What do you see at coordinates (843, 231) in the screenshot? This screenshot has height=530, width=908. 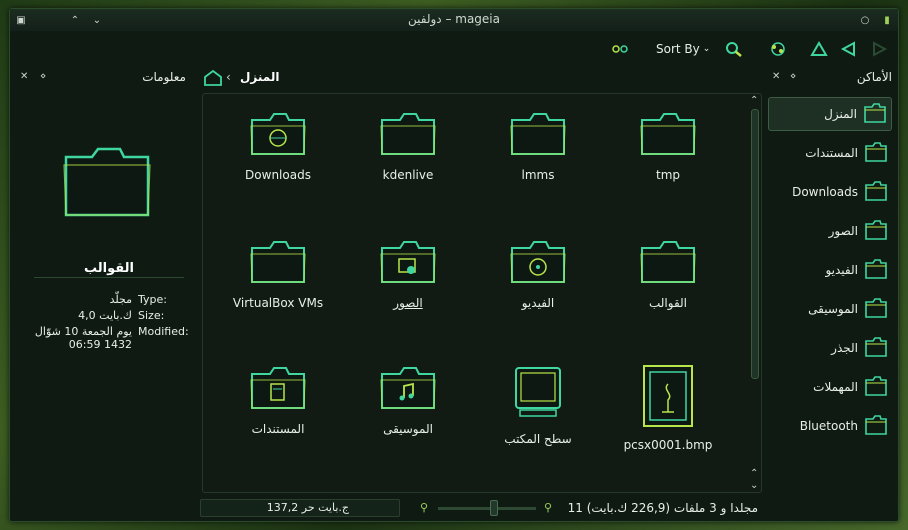 I see `places-item-label: الصور` at bounding box center [843, 231].